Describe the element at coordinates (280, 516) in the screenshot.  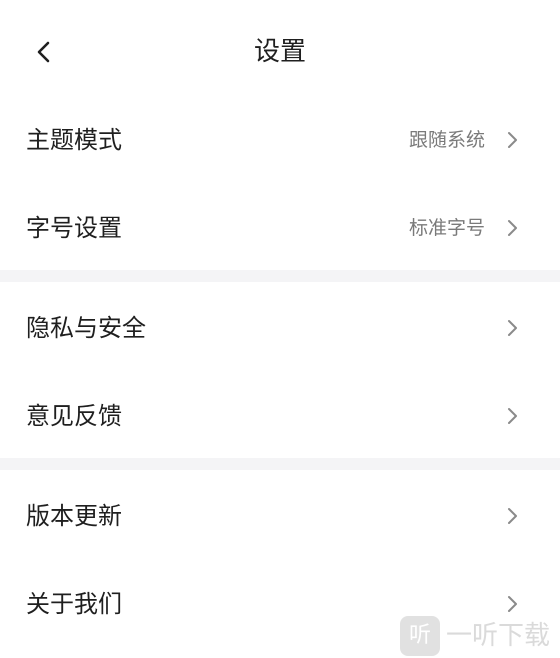
I see `version-update-row: 版本更新` at that location.